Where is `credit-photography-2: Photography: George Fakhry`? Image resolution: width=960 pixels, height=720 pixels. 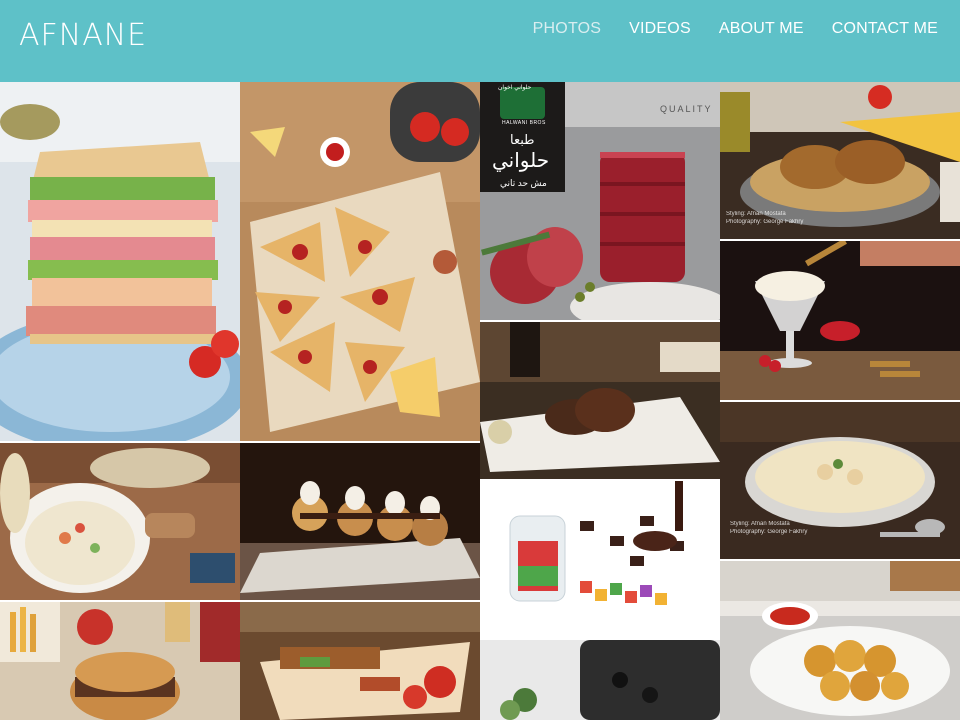
credit-photography-2: Photography: George Fakhry is located at coordinates (769, 532).